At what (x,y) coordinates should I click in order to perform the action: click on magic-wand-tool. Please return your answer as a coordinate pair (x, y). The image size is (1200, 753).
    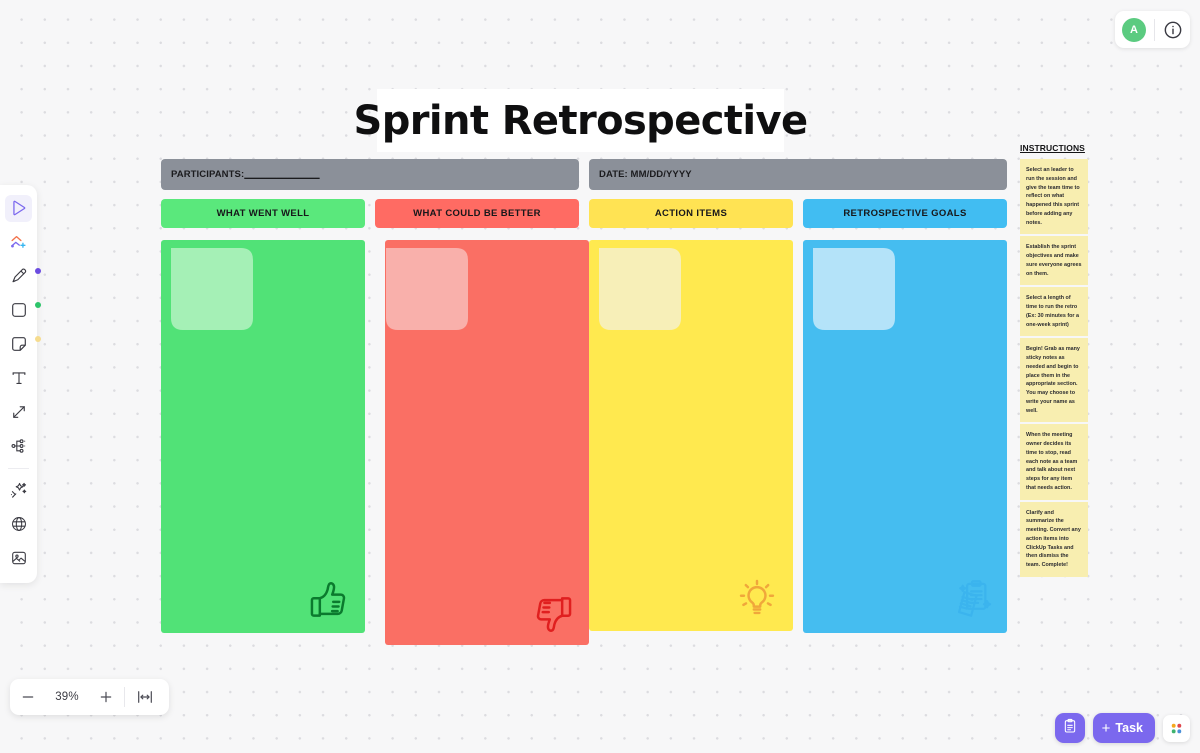
    Looking at the image, I should click on (18, 490).